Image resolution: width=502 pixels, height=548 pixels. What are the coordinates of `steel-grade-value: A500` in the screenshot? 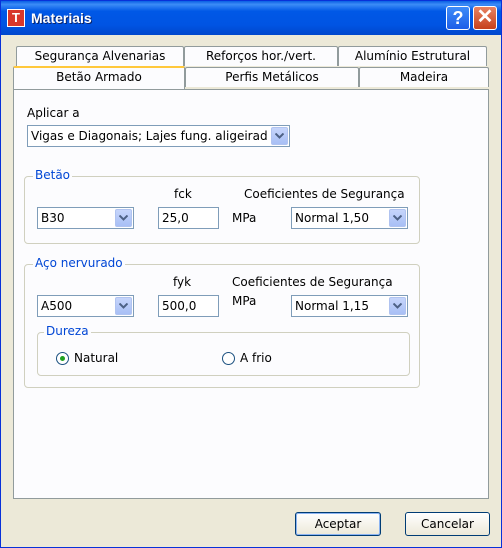 It's located at (57, 306).